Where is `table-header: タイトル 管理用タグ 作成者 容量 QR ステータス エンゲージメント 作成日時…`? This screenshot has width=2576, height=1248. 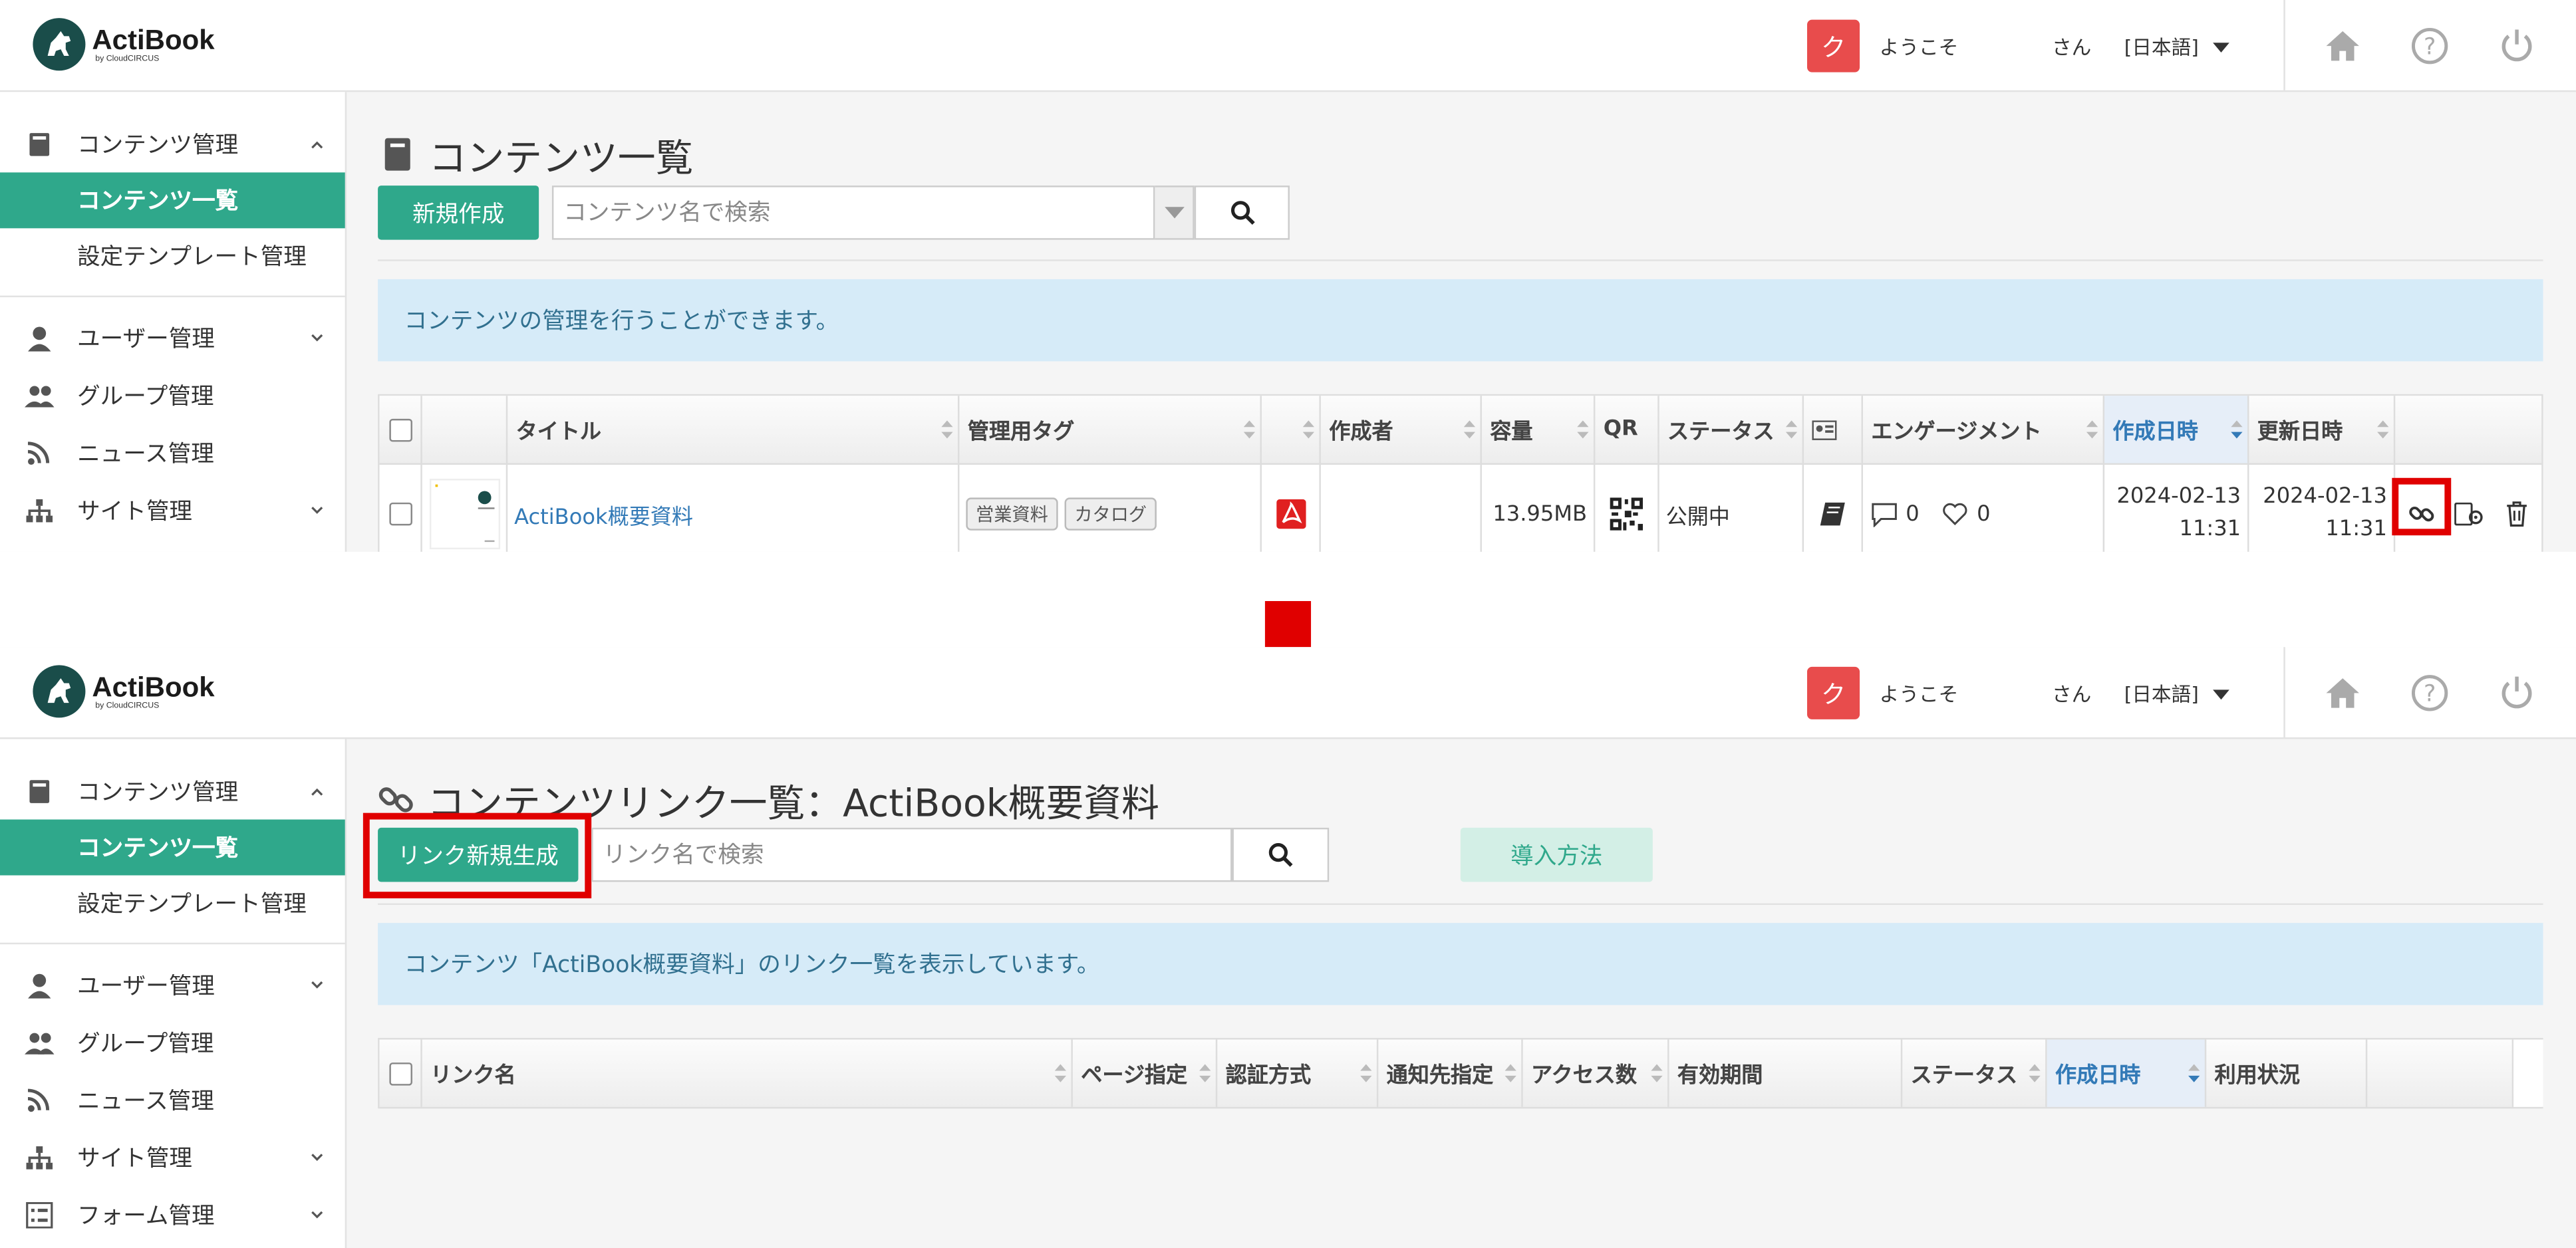 table-header: タイトル 管理用タグ 作成者 容量 QR ステータス エンゲージメント 作成日時… is located at coordinates (1460, 430).